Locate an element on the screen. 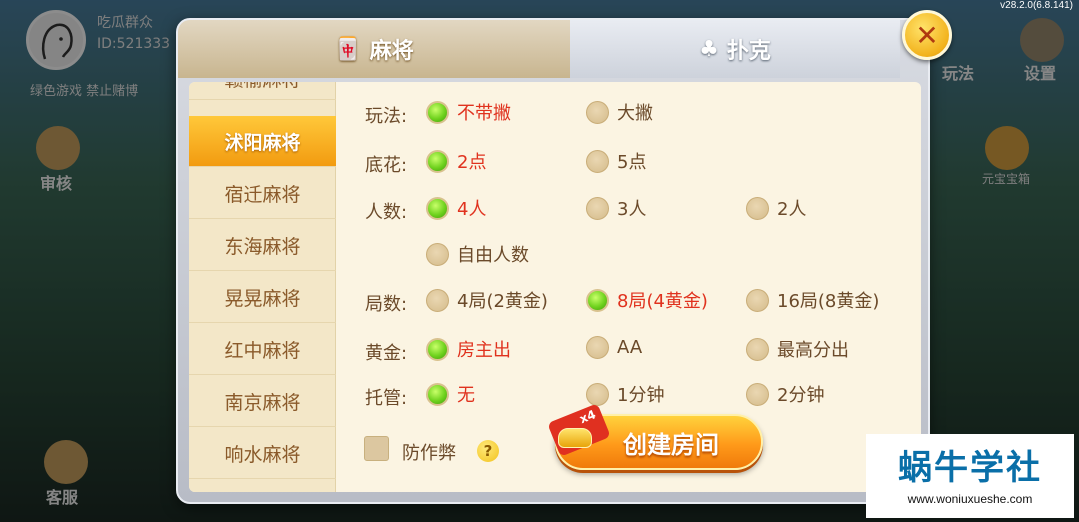  option-text: AA is located at coordinates (630, 347).